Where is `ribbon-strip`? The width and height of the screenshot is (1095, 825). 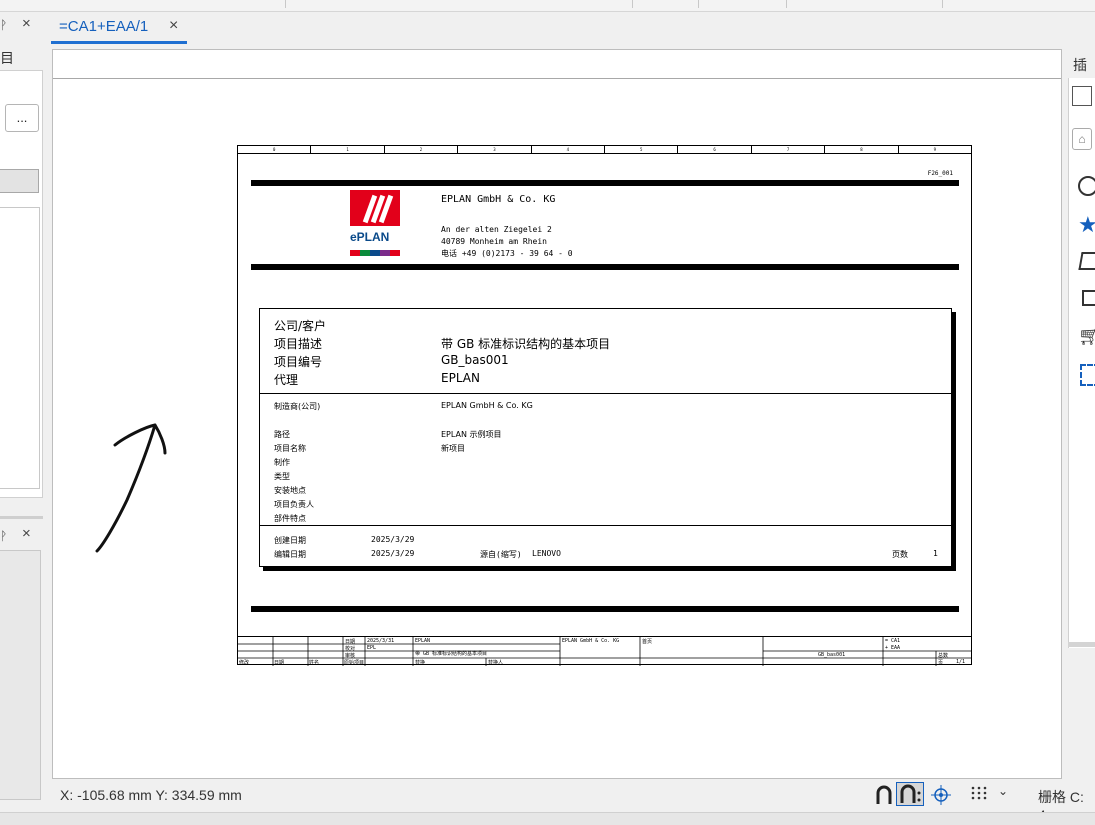
ribbon-strip is located at coordinates (547, 6).